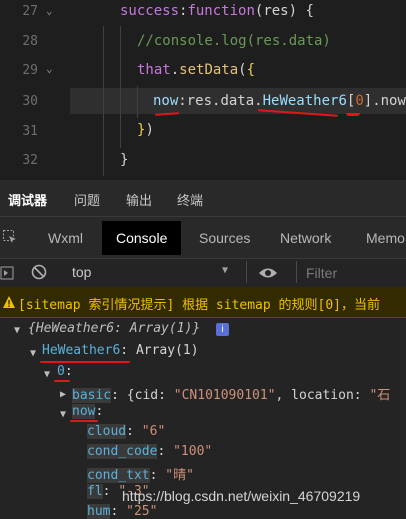 The image size is (406, 519). Describe the element at coordinates (30, 160) in the screenshot. I see `line-number: 32` at that location.